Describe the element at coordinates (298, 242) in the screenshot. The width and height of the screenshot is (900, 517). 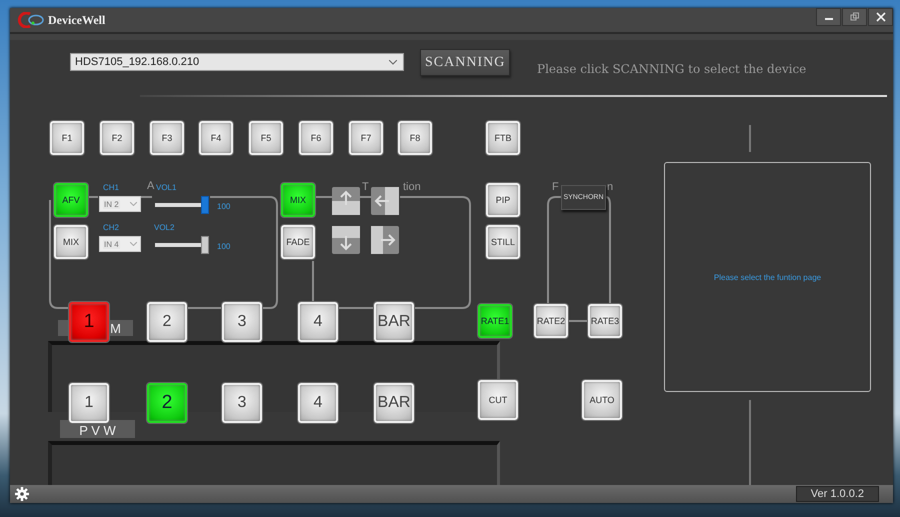
I see `panel-key: FADE` at that location.